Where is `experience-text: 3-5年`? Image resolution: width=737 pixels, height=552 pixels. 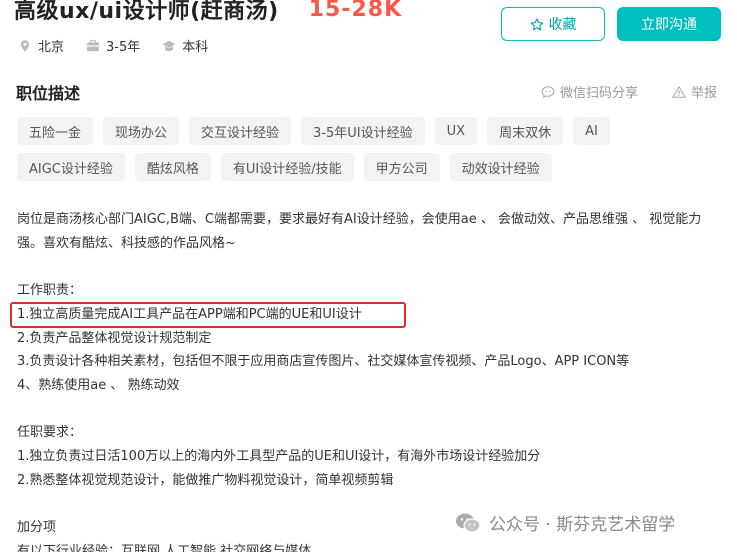 experience-text: 3-5年 is located at coordinates (123, 47).